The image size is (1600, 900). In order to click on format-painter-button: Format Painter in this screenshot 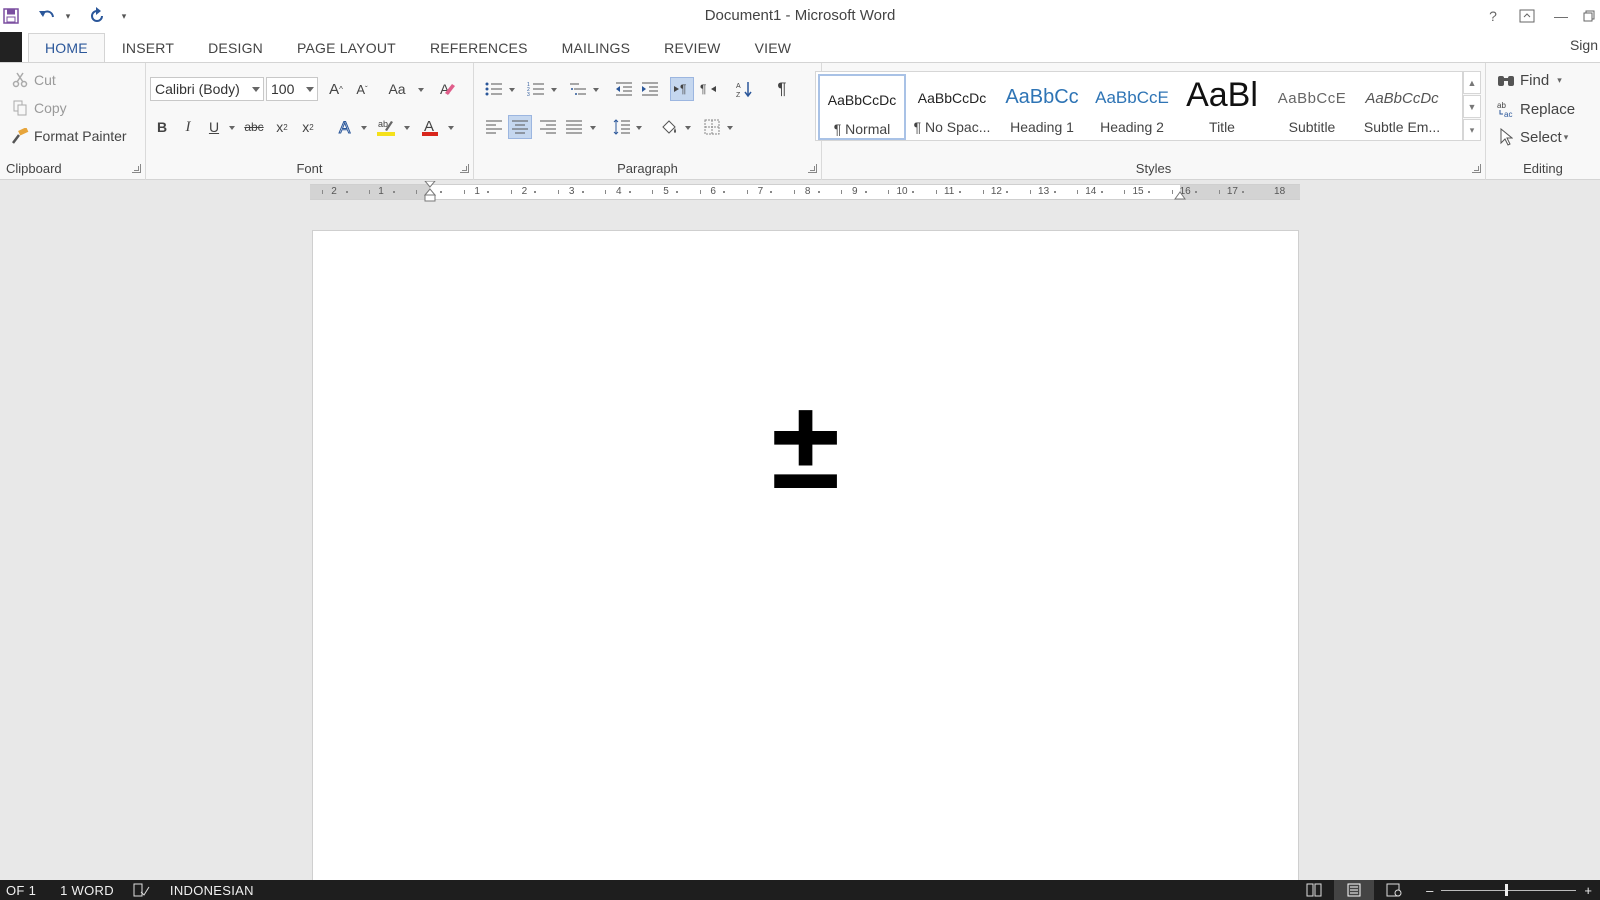, I will do `click(68, 136)`.